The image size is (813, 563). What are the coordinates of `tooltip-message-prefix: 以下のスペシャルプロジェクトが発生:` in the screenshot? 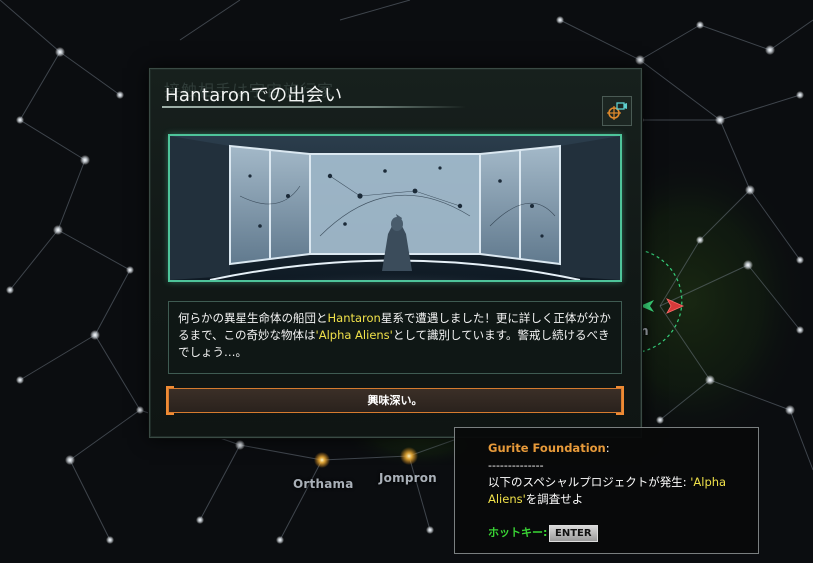 It's located at (589, 482).